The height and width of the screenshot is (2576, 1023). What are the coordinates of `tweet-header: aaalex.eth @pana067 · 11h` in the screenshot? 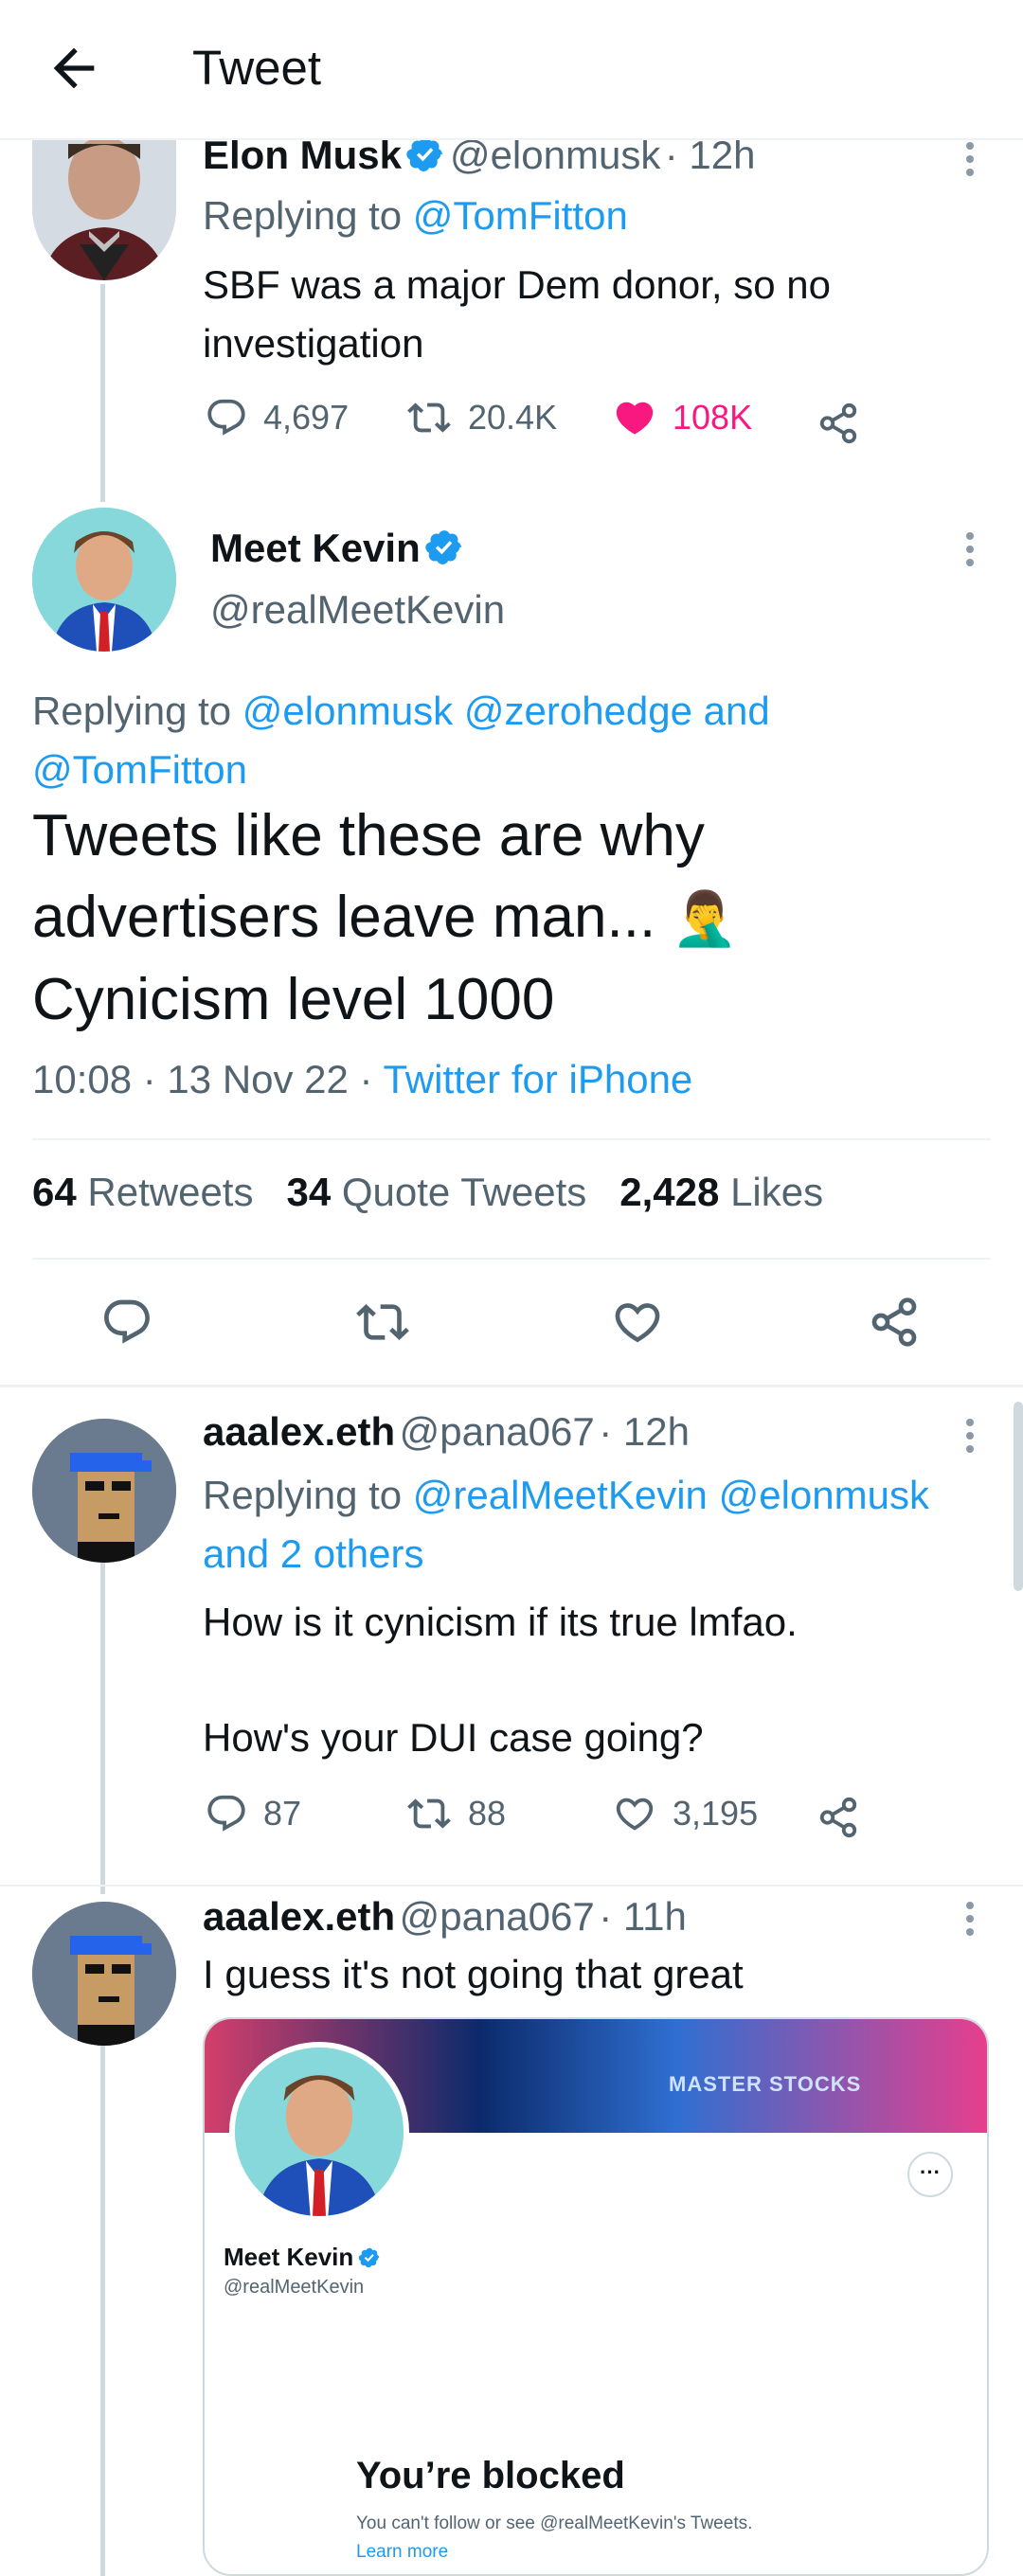 It's located at (445, 1917).